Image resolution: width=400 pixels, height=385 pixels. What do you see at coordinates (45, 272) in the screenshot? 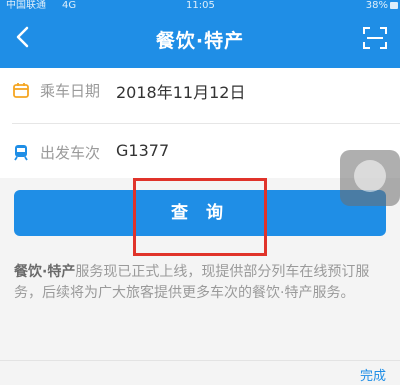
I see `notice-title: 餐饮·特产` at bounding box center [45, 272].